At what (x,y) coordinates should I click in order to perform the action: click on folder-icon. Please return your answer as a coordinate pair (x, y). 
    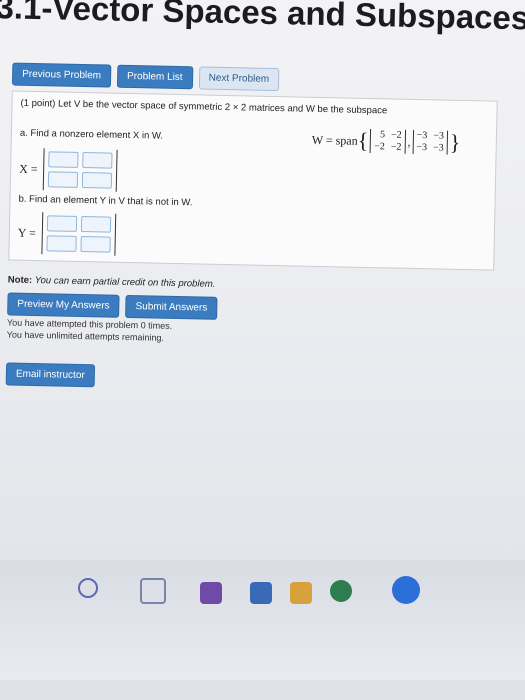
    Looking at the image, I should click on (301, 593).